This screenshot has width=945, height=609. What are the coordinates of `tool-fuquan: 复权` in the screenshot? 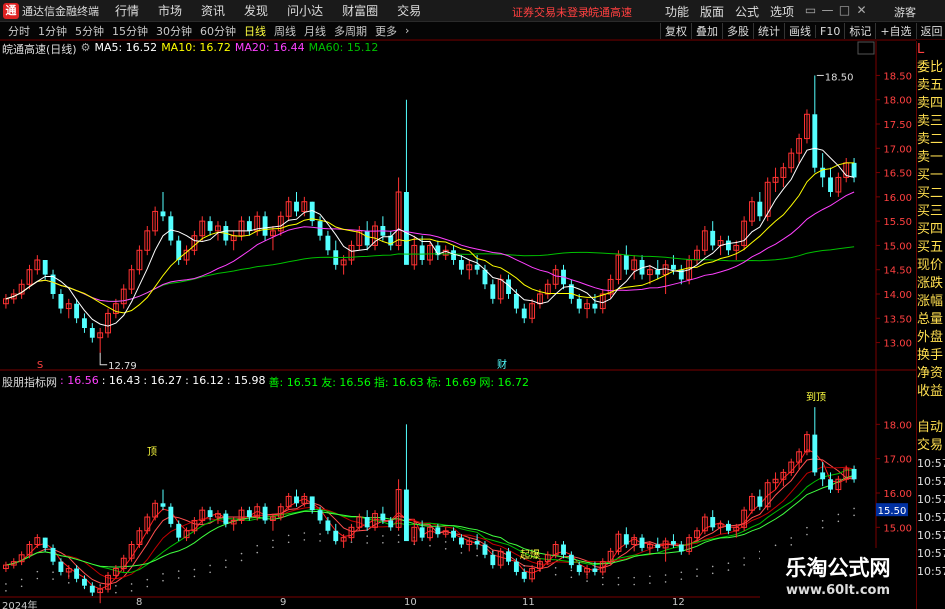 It's located at (675, 31).